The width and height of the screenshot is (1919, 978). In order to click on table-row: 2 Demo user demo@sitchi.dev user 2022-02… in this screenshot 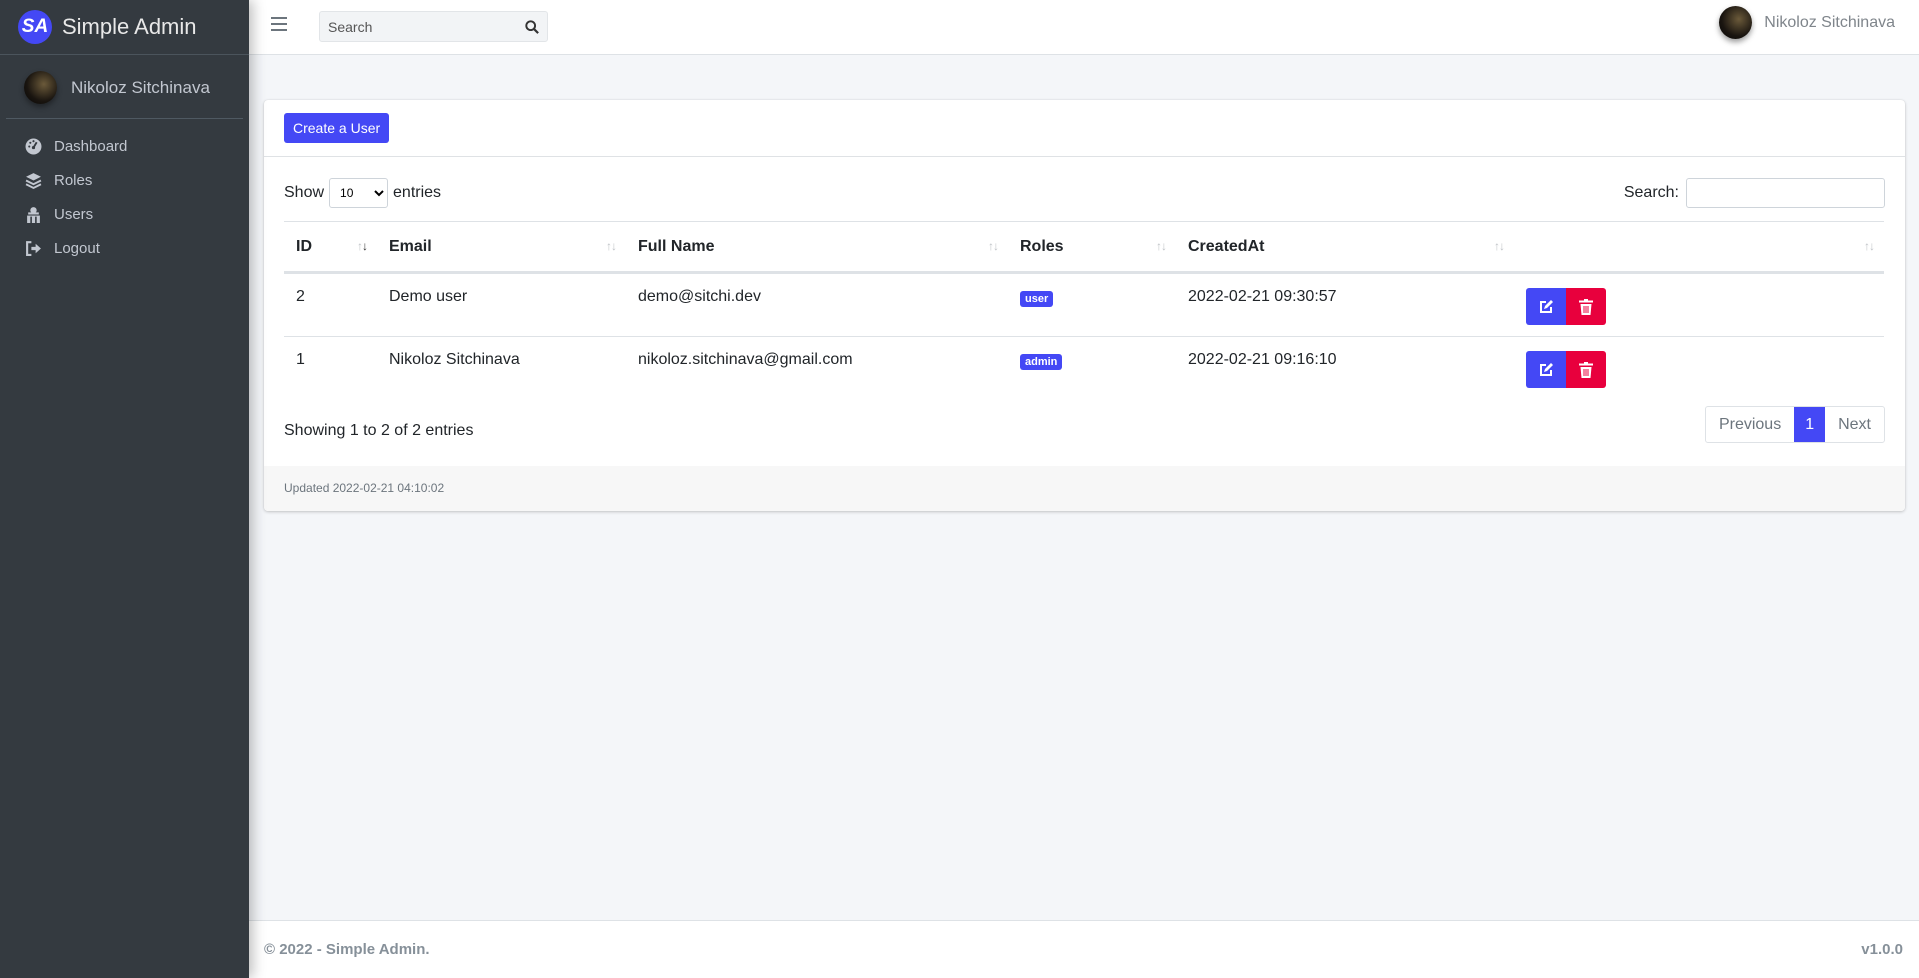, I will do `click(1084, 304)`.